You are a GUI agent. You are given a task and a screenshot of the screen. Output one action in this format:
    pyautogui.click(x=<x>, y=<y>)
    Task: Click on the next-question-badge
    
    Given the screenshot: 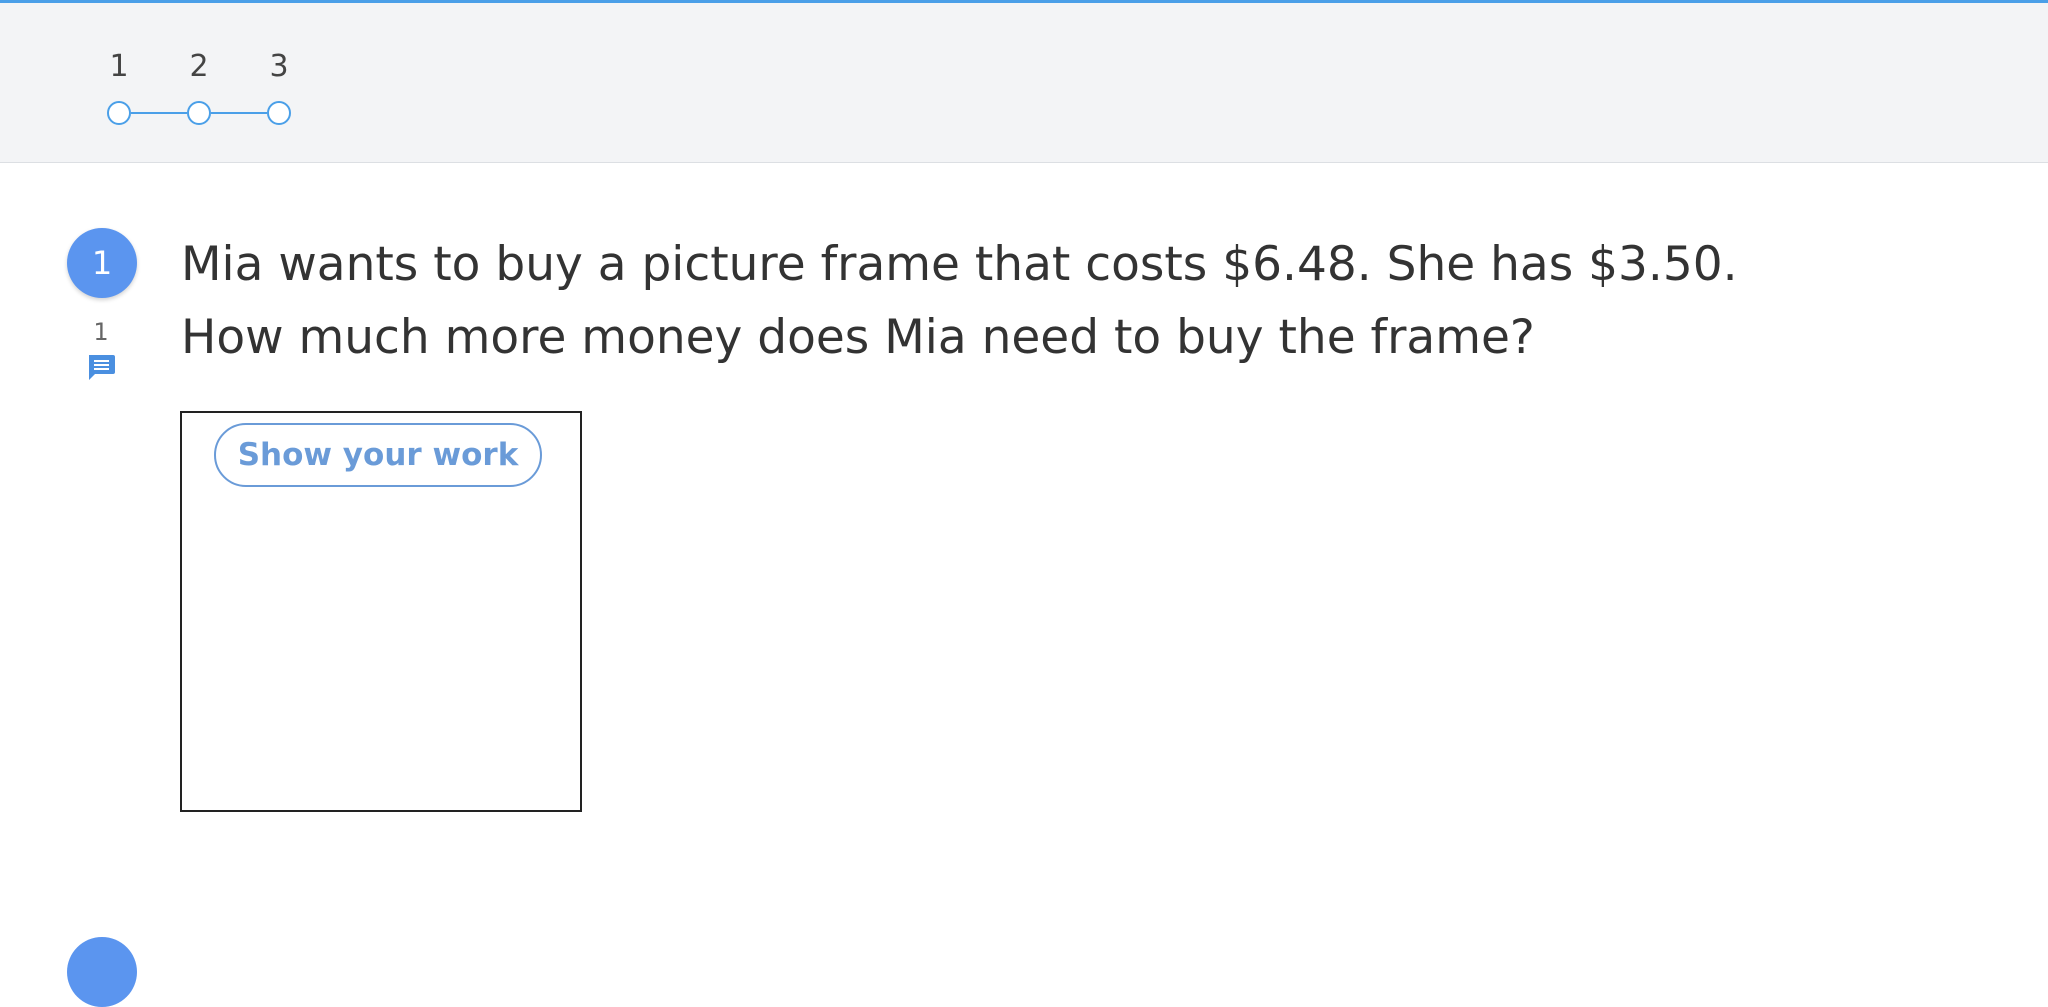 What is the action you would take?
    pyautogui.click(x=102, y=972)
    